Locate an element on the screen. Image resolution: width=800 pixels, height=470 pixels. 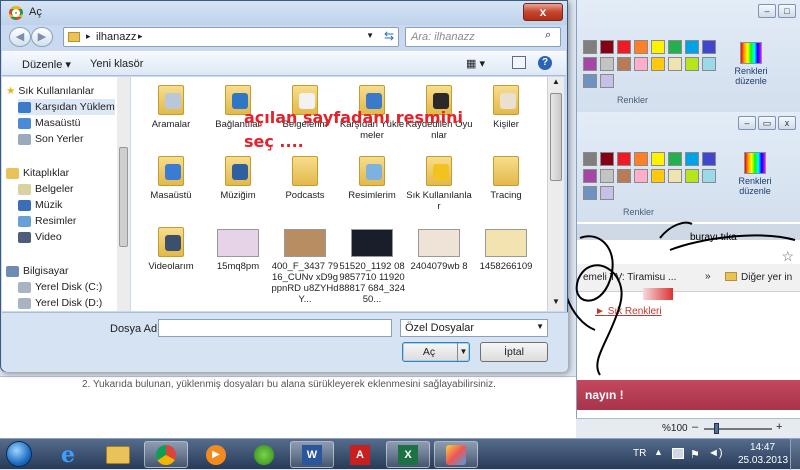
view-options-icon: ▦ ▾ is located at coordinates (475, 63).